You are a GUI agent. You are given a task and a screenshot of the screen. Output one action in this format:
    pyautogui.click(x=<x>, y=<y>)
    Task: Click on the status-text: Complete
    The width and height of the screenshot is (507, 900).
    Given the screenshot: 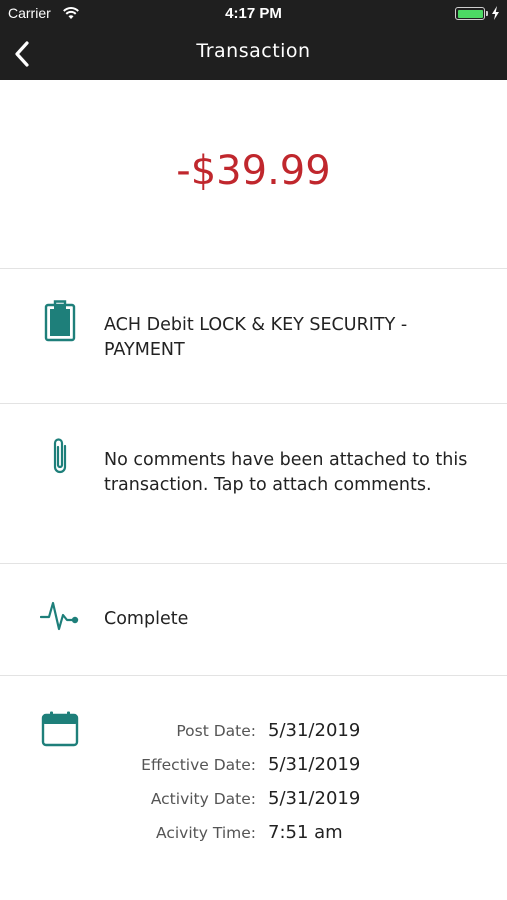 What is the action you would take?
    pyautogui.click(x=146, y=619)
    